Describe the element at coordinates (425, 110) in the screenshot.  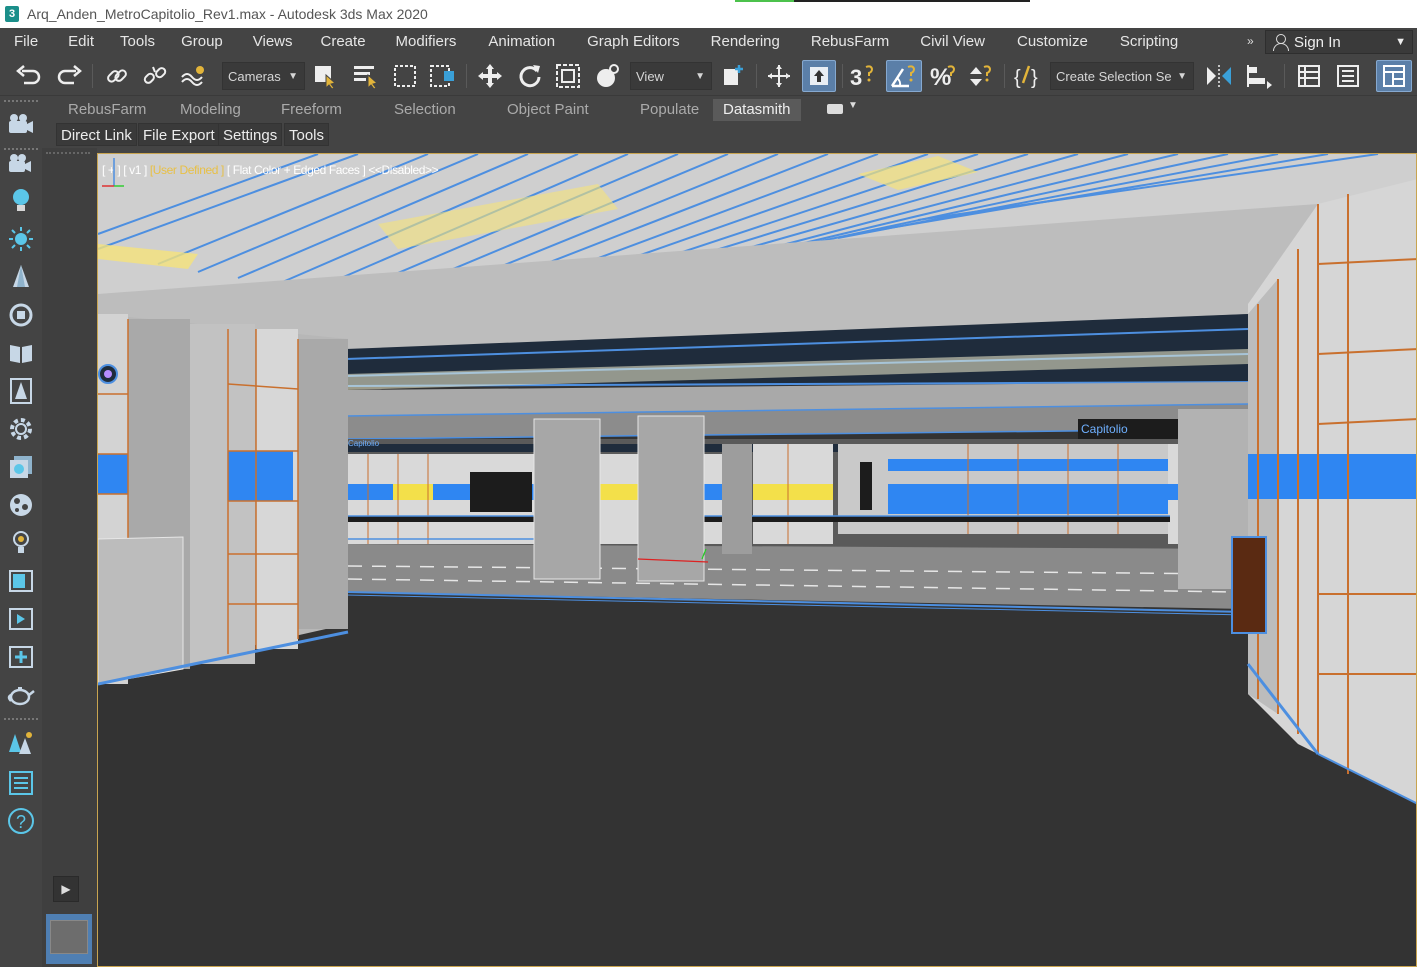
I see `ribbon-tab-selection: Selection` at that location.